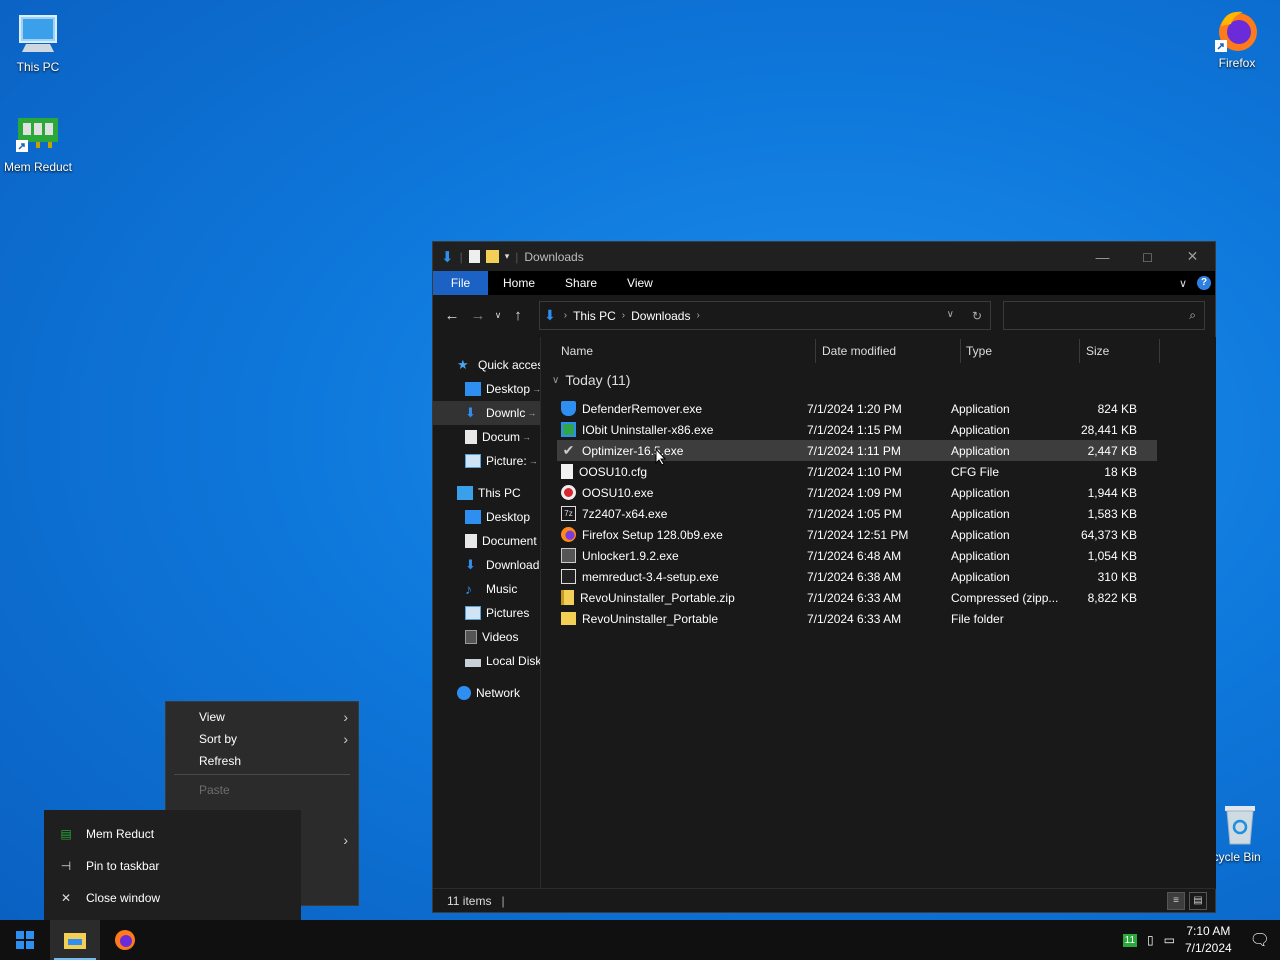 The width and height of the screenshot is (1280, 960). Describe the element at coordinates (1176, 900) in the screenshot. I see `details-view-icon: ≡` at that location.